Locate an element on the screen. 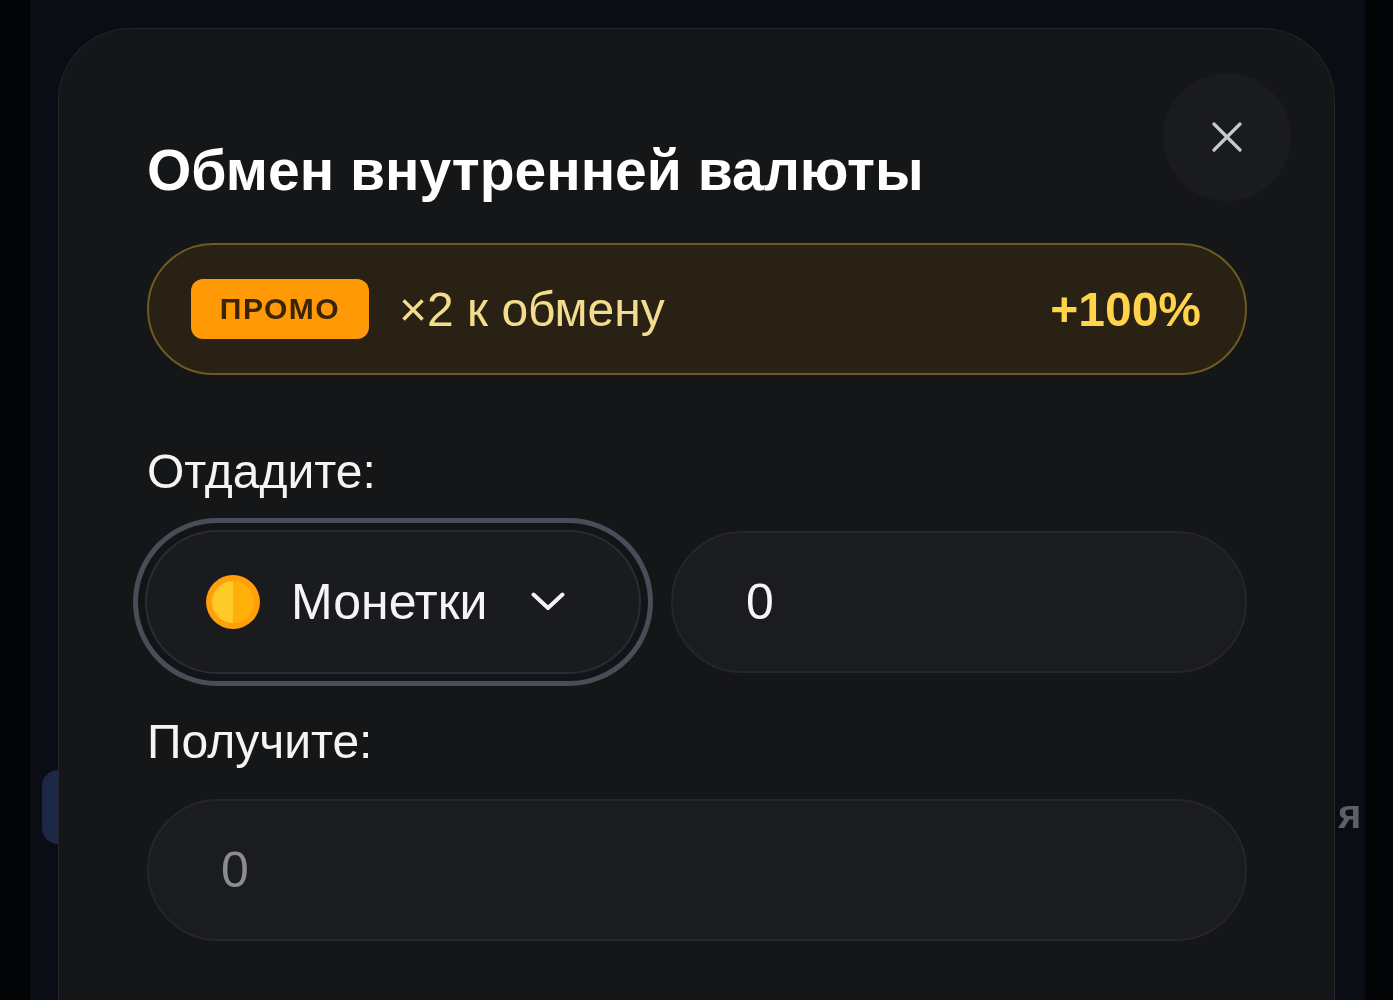 The image size is (1393, 1000). give-label: Отдадите: is located at coordinates (261, 472).